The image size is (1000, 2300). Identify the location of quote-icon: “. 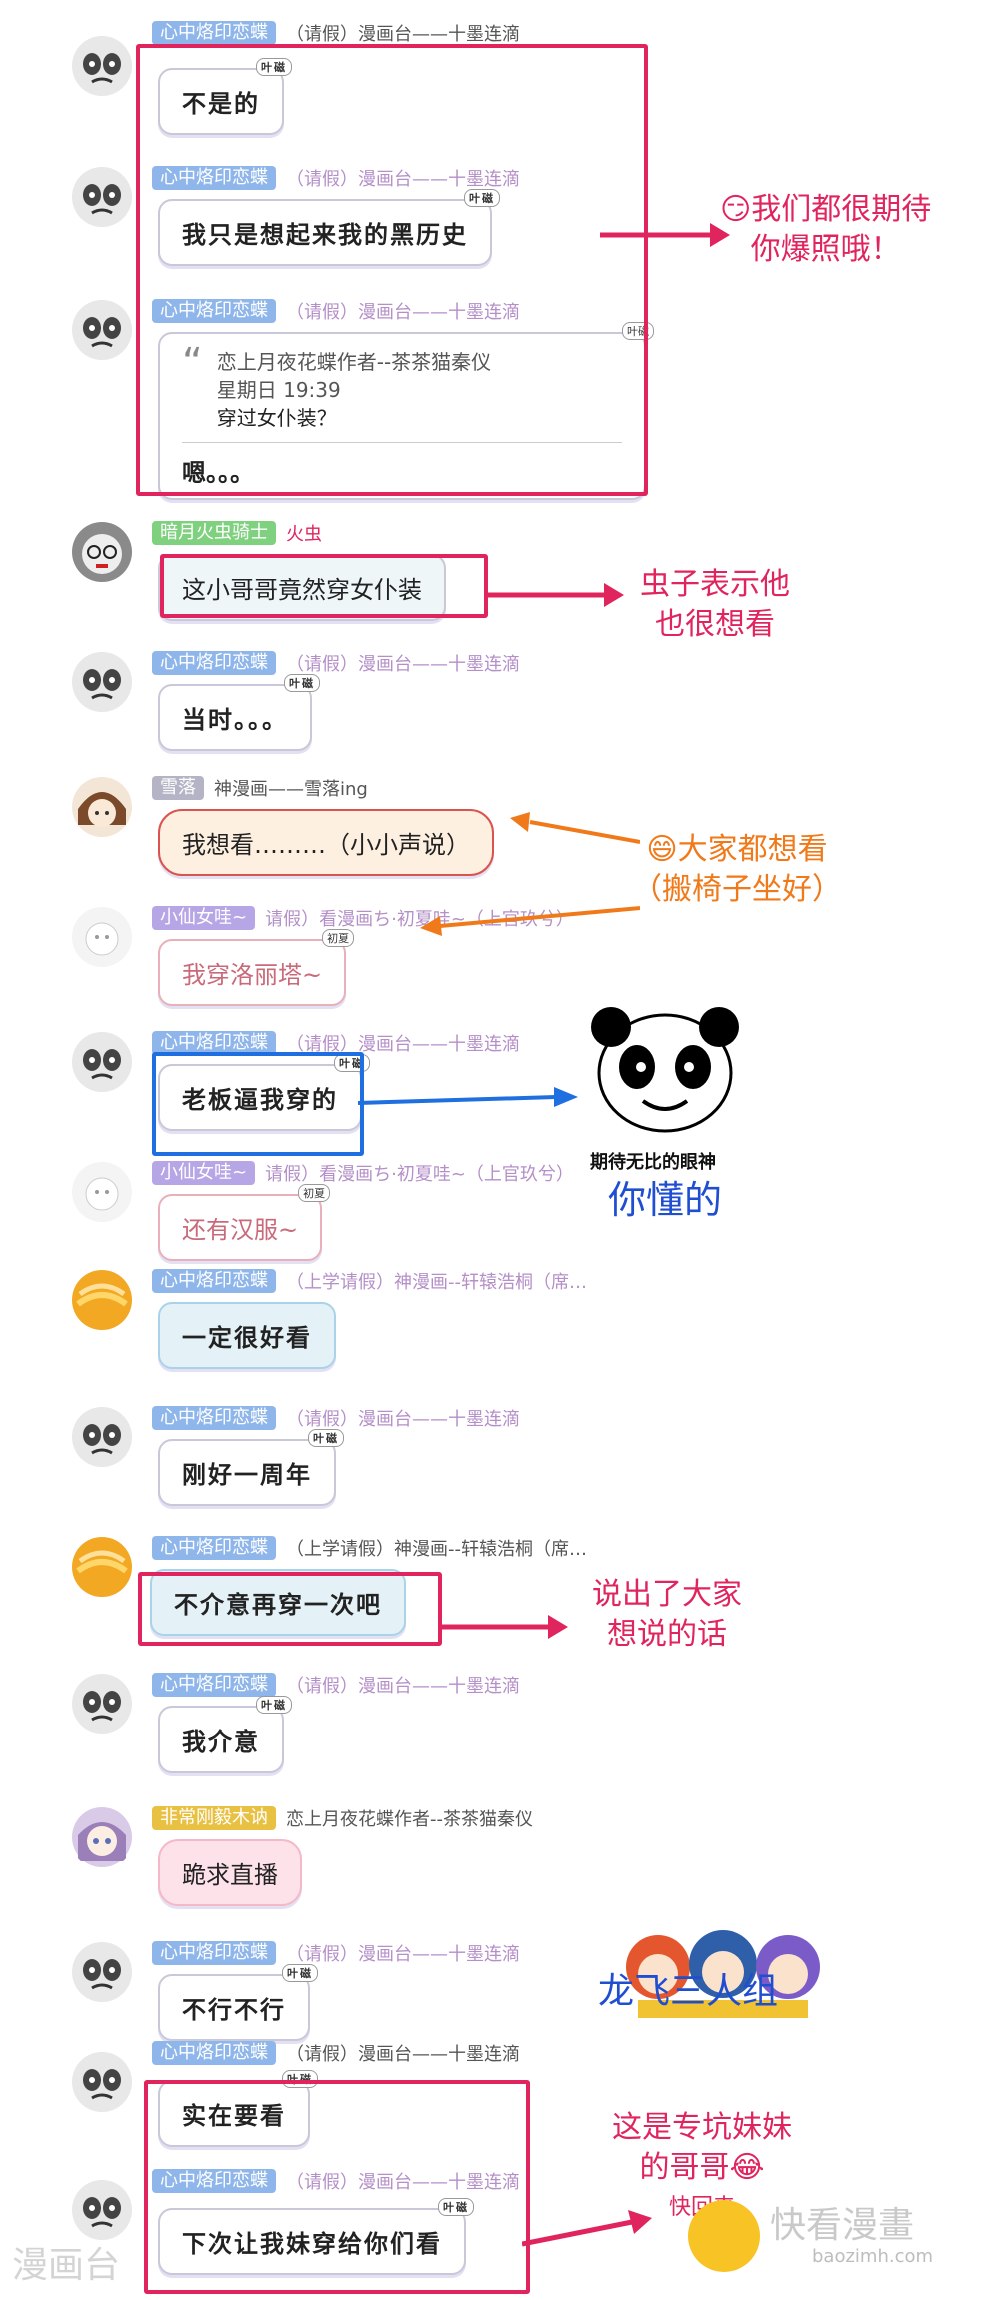
(192, 363).